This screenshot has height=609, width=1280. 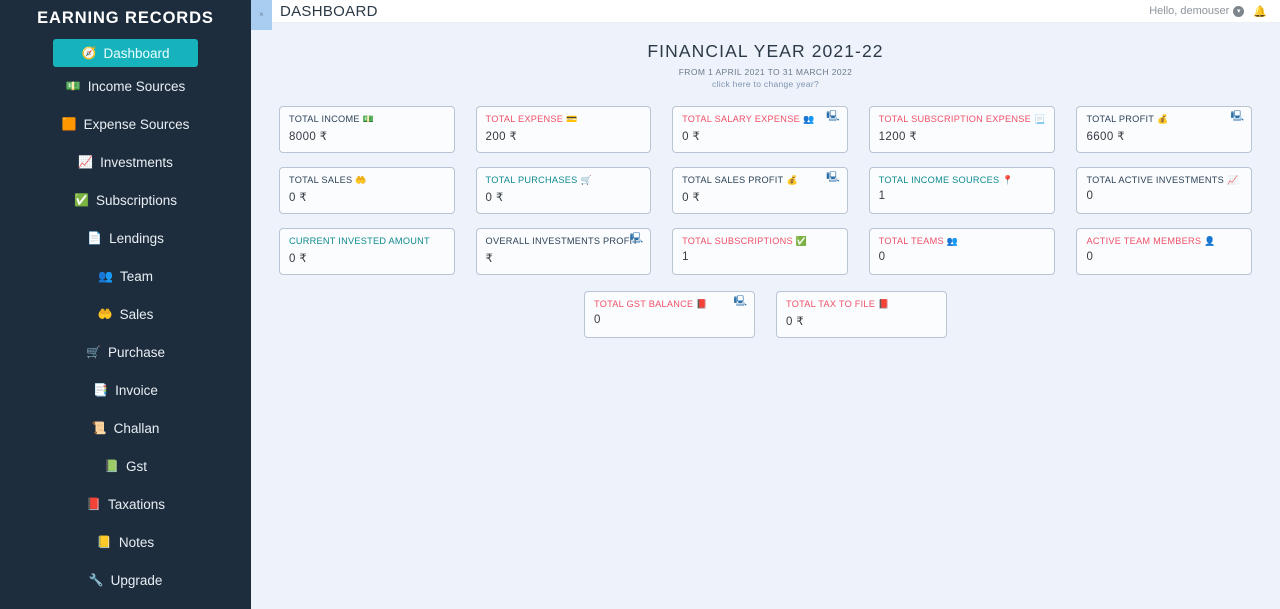 I want to click on stat-card-label-row: TOTAL ACTIVE INVESTMENTS 📈, so click(x=1164, y=180).